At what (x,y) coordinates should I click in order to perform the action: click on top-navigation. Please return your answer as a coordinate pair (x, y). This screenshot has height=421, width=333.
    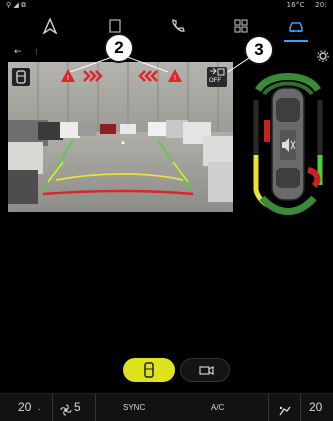
    Looking at the image, I should click on (166, 26).